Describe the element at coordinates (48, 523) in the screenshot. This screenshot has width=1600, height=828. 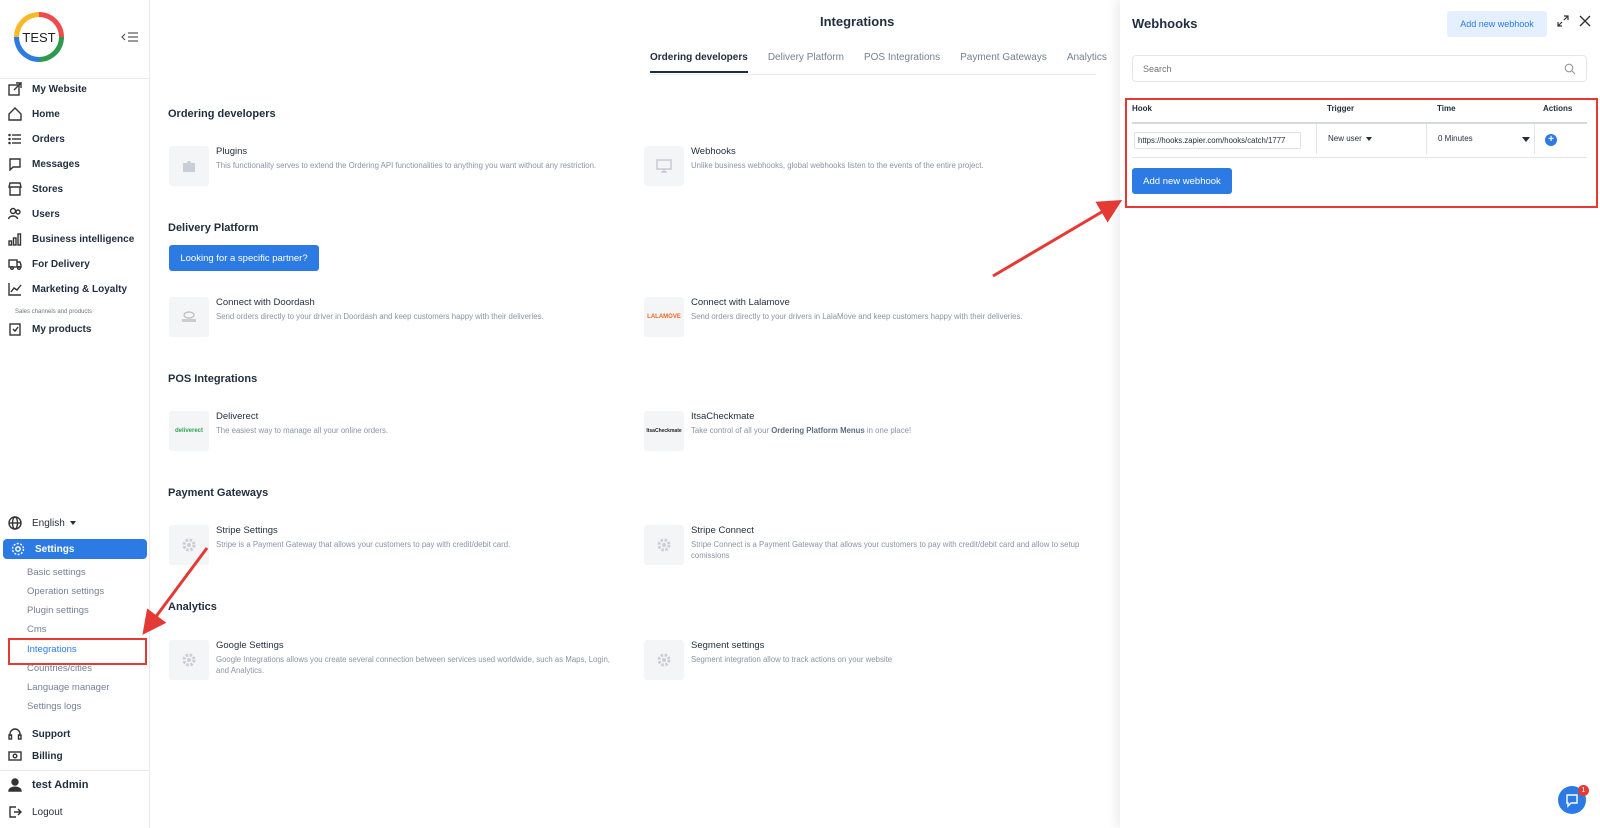
I see `language-label: English` at that location.